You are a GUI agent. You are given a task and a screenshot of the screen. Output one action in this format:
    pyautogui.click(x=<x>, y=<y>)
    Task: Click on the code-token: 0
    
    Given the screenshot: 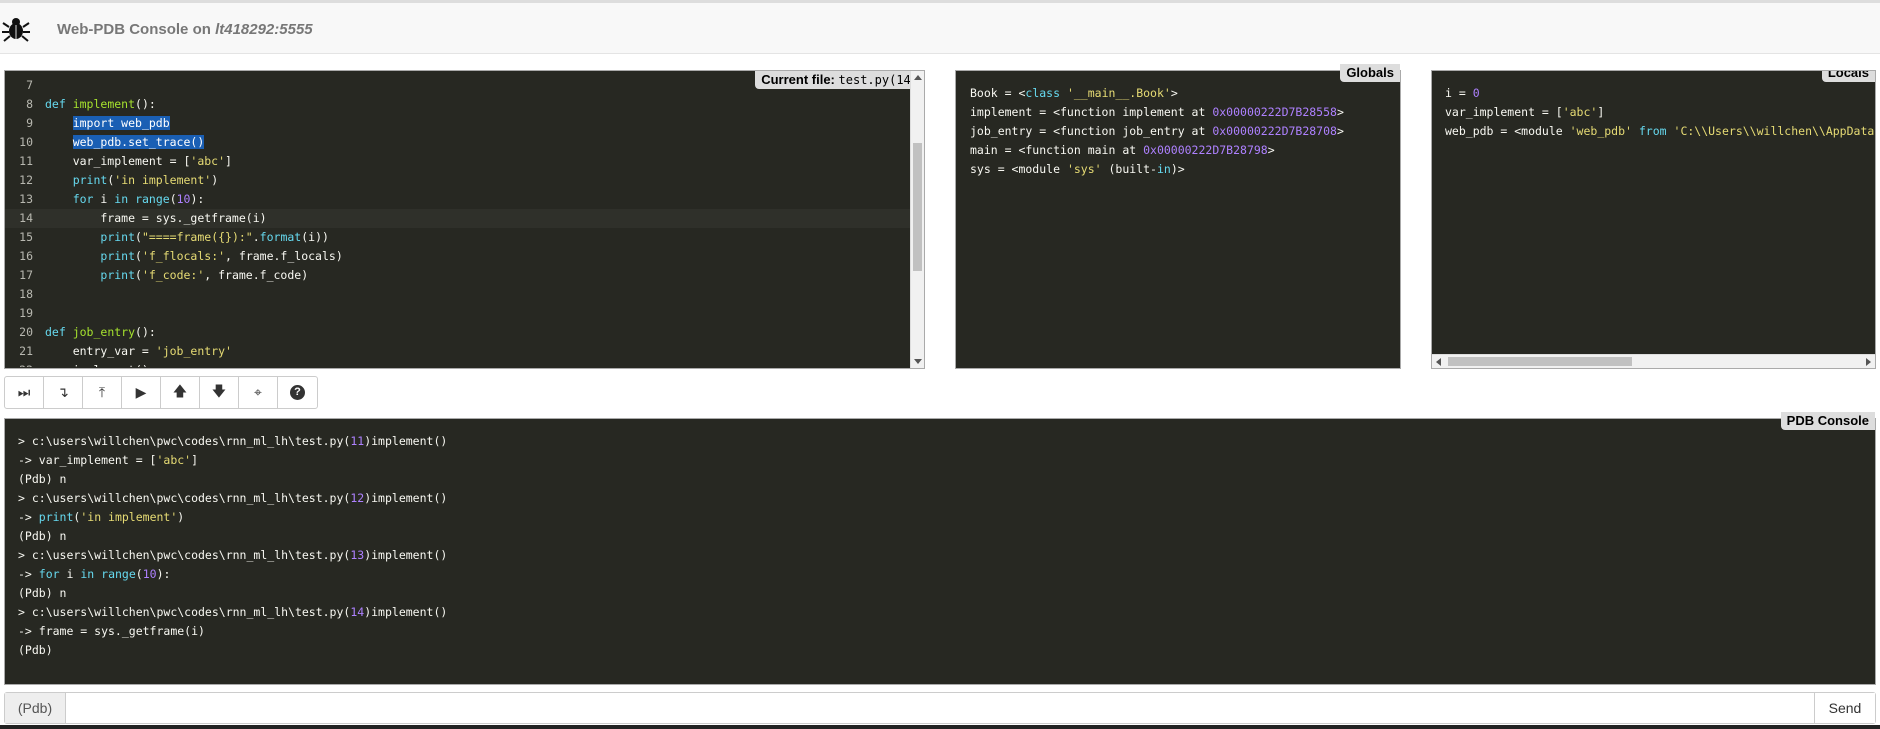 What is the action you would take?
    pyautogui.click(x=1476, y=93)
    